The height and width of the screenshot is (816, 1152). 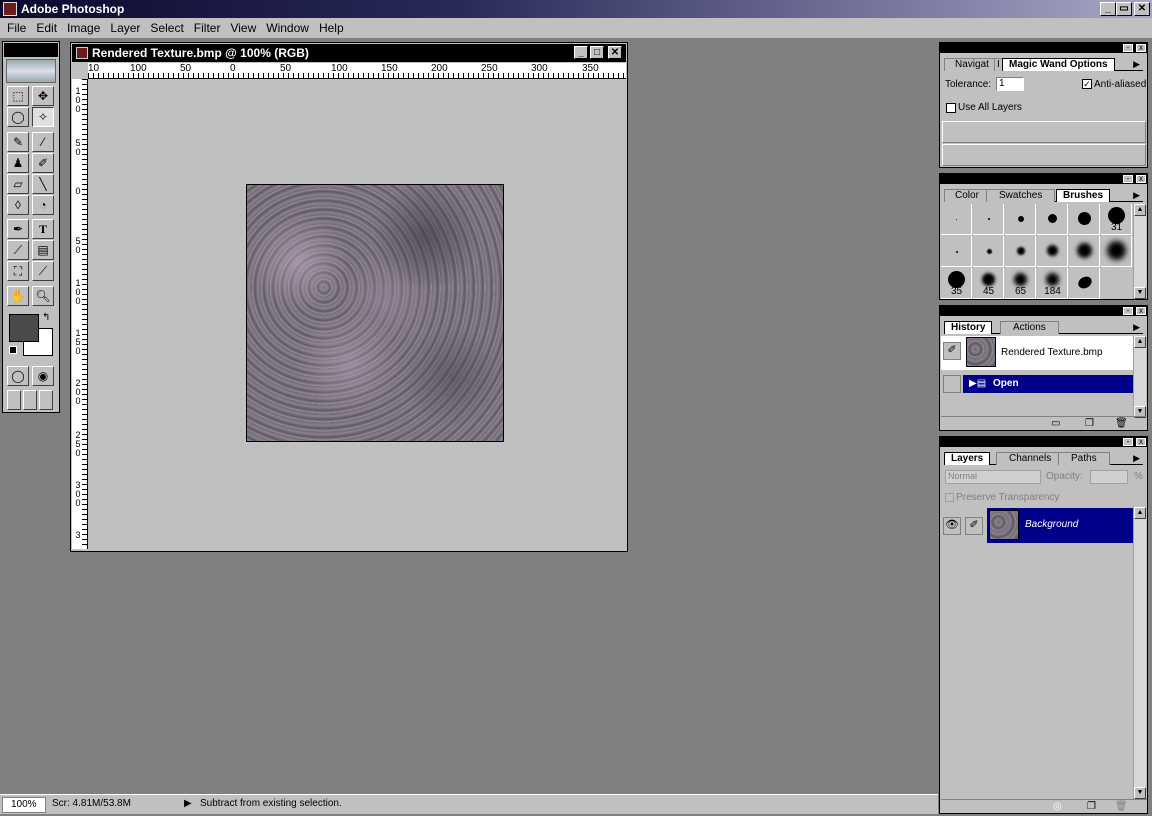 What do you see at coordinates (993, 477) in the screenshot?
I see `blend-mode-select: Normal` at bounding box center [993, 477].